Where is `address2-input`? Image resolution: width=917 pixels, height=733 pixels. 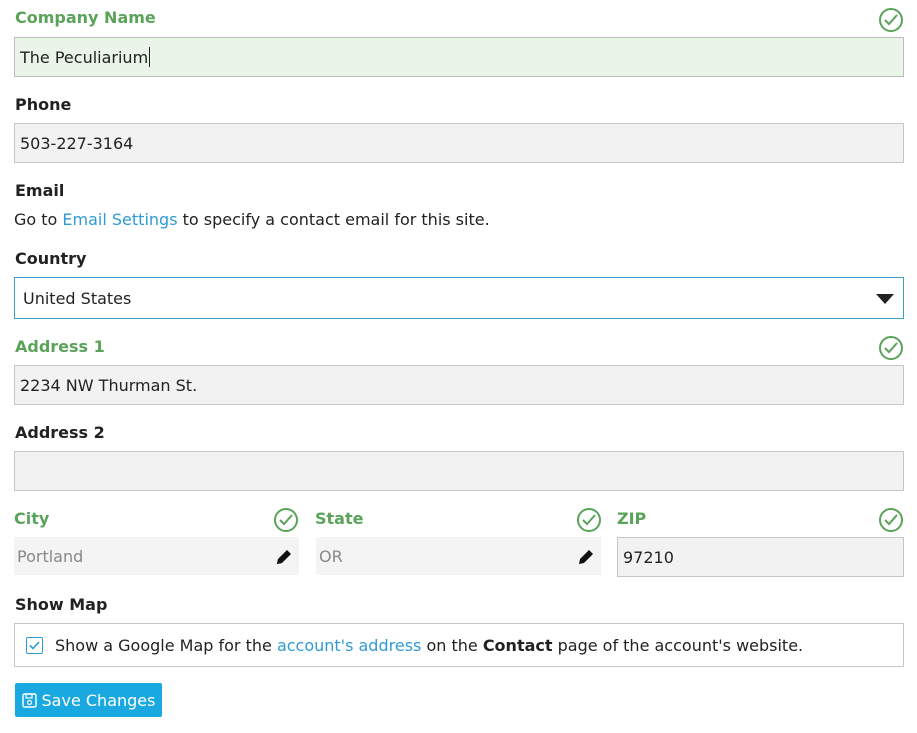 address2-input is located at coordinates (459, 471).